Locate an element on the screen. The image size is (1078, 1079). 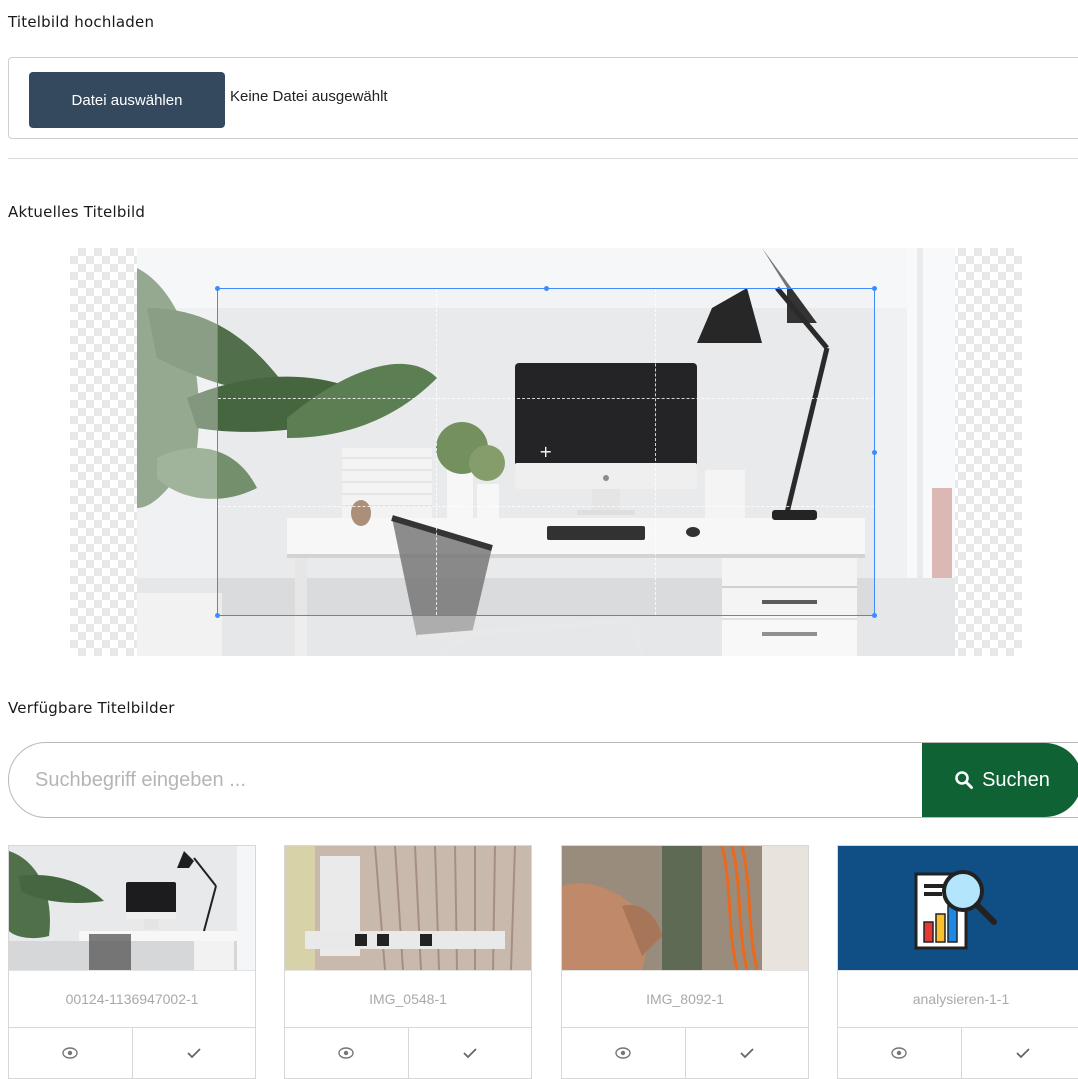
card-caption: 00124-1136947002-1 is located at coordinates (132, 999).